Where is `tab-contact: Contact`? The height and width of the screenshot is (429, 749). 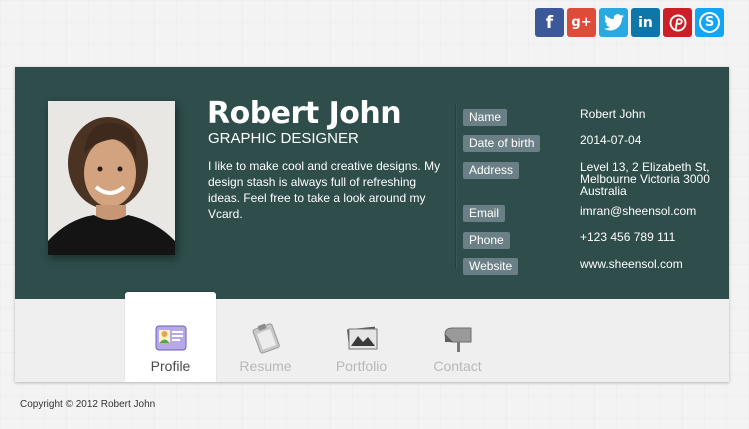 tab-contact: Contact is located at coordinates (457, 340).